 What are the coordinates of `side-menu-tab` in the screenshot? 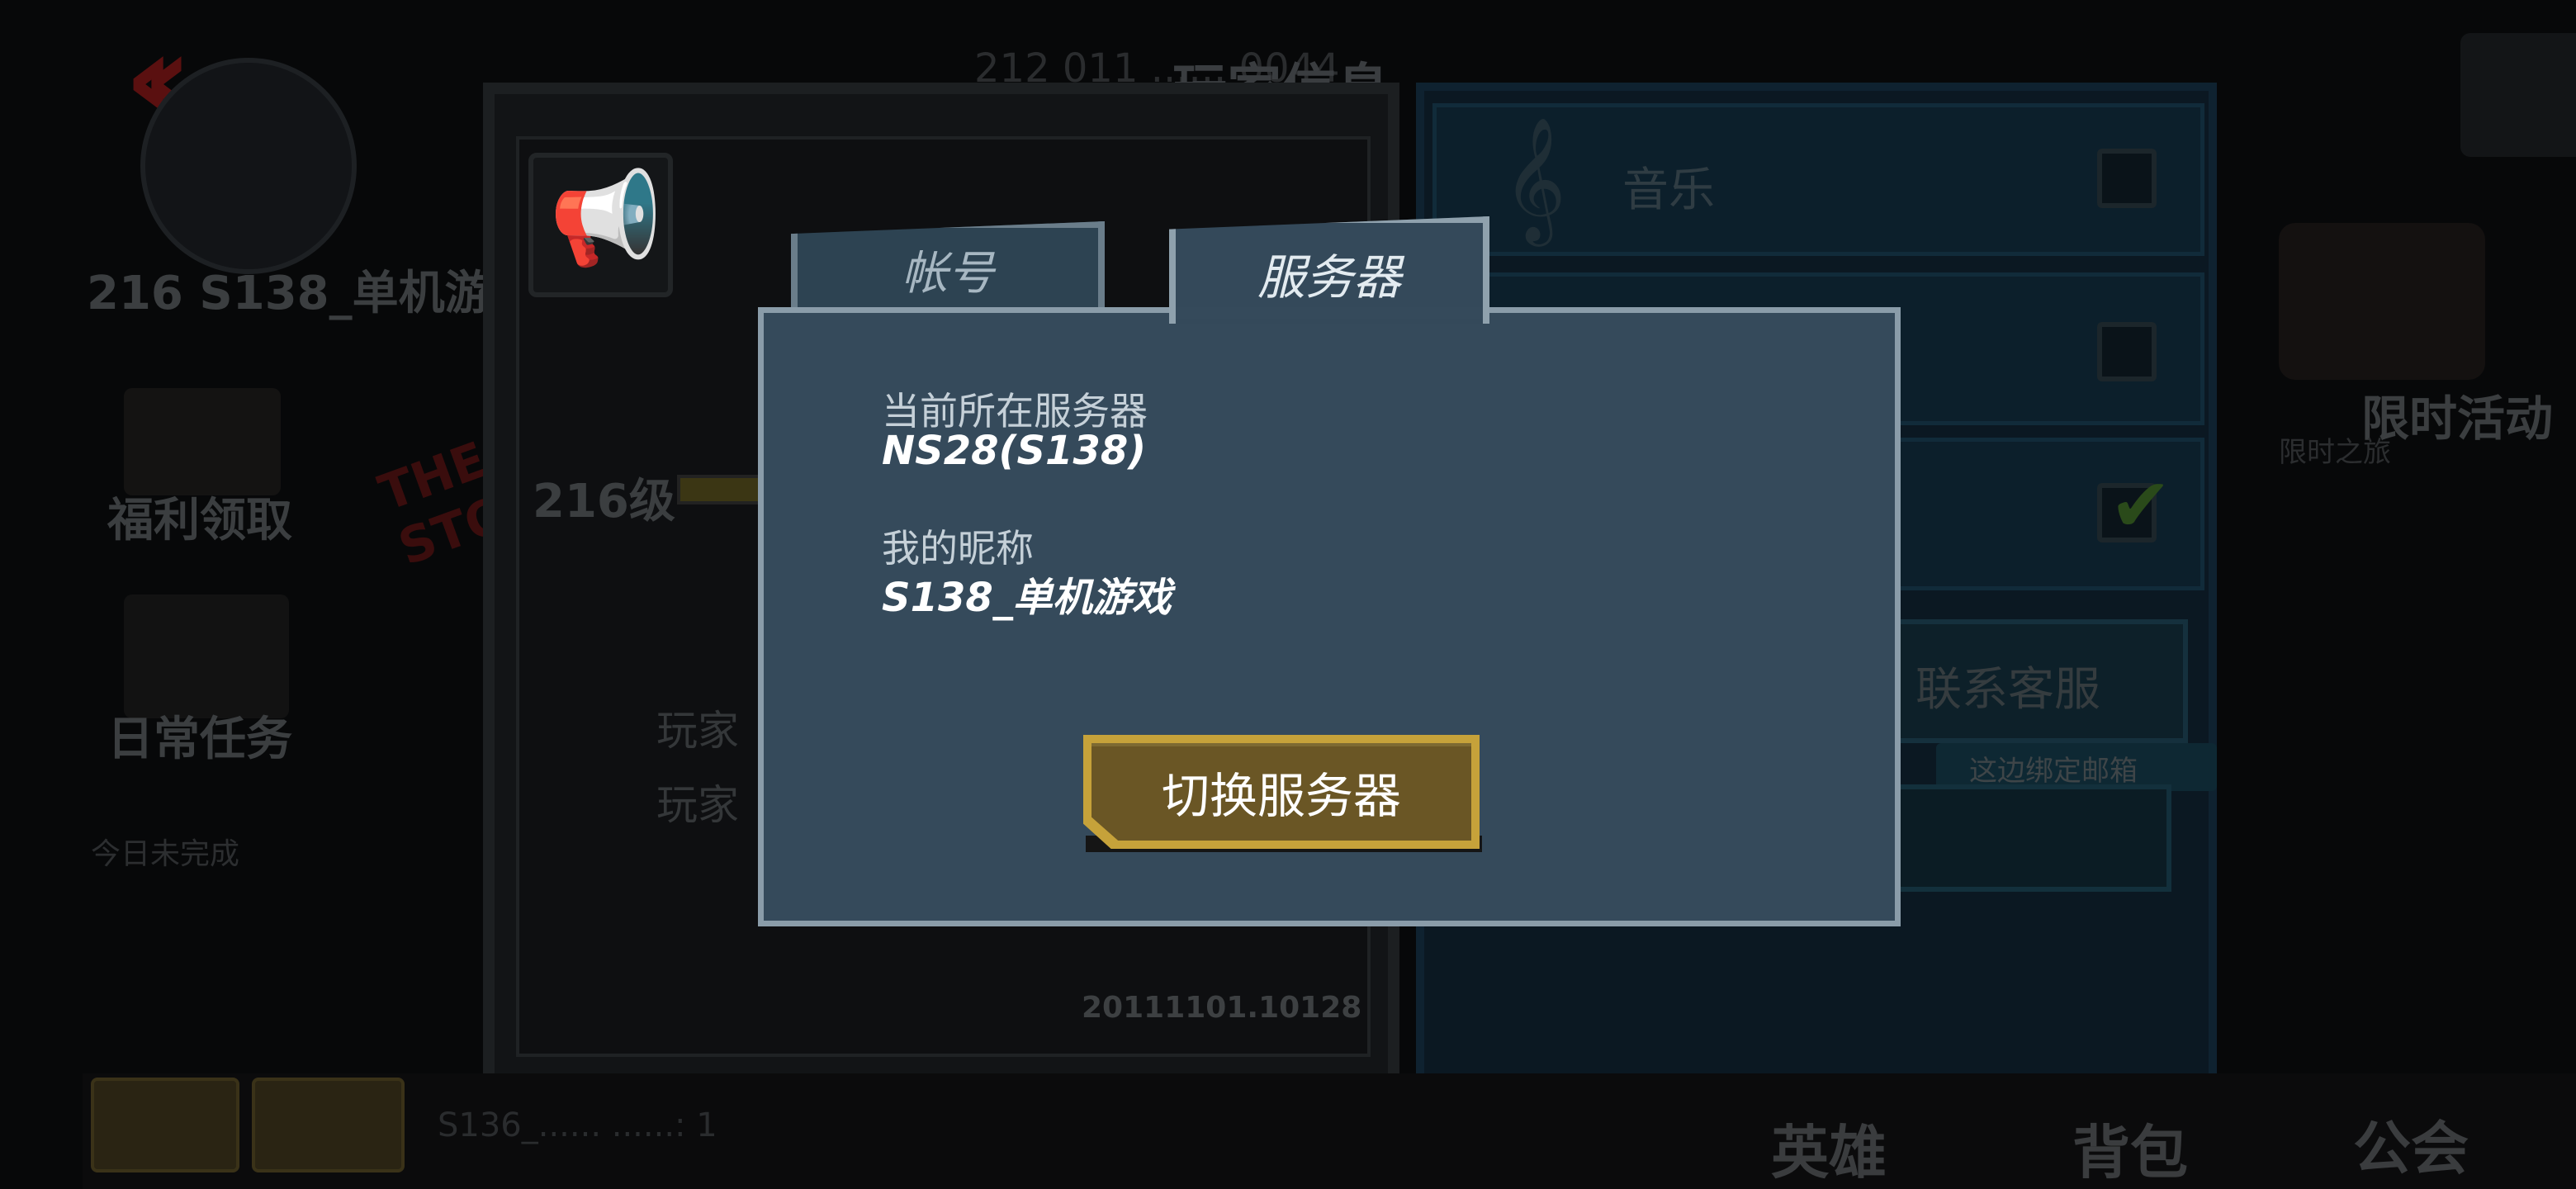 It's located at (2518, 95).